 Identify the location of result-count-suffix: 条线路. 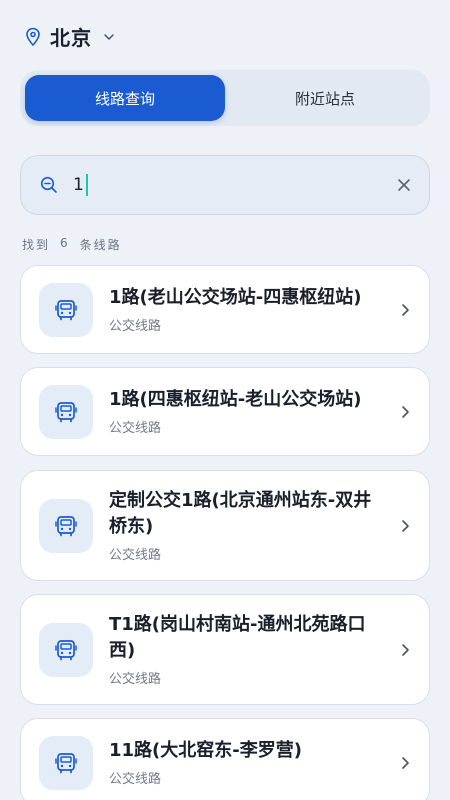
(100, 245).